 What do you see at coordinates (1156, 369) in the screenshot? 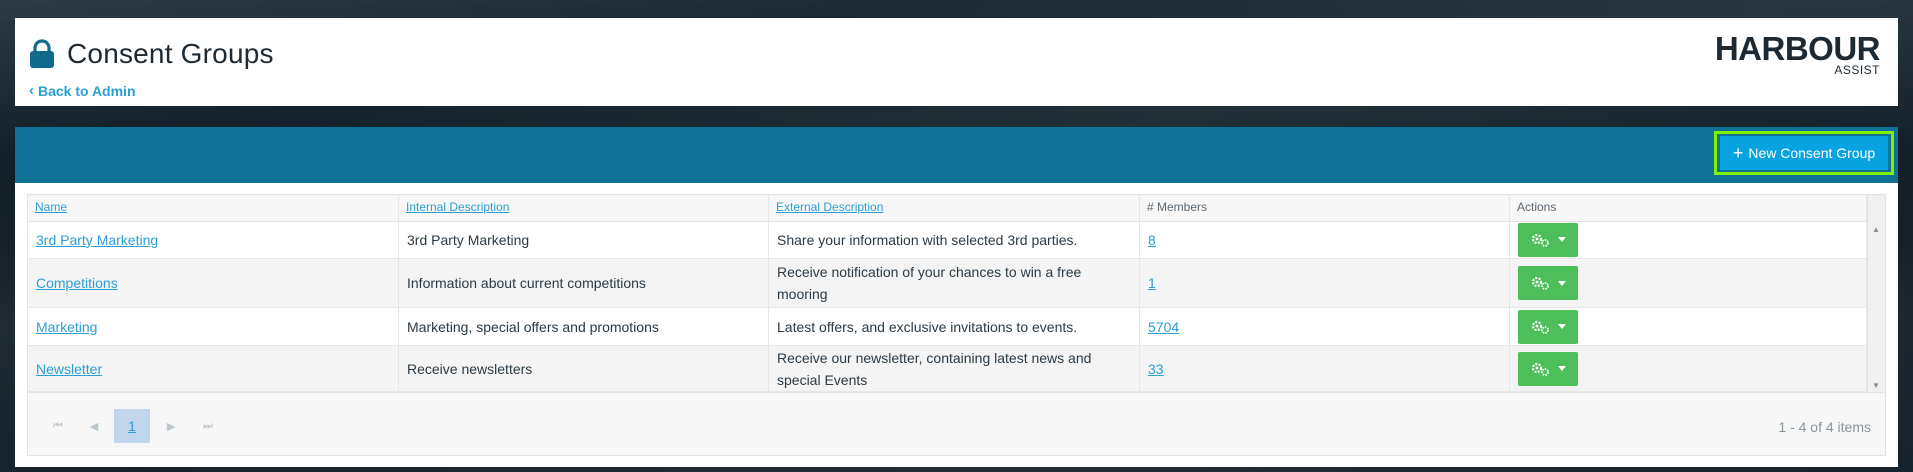
I see `members-count-link: 33` at bounding box center [1156, 369].